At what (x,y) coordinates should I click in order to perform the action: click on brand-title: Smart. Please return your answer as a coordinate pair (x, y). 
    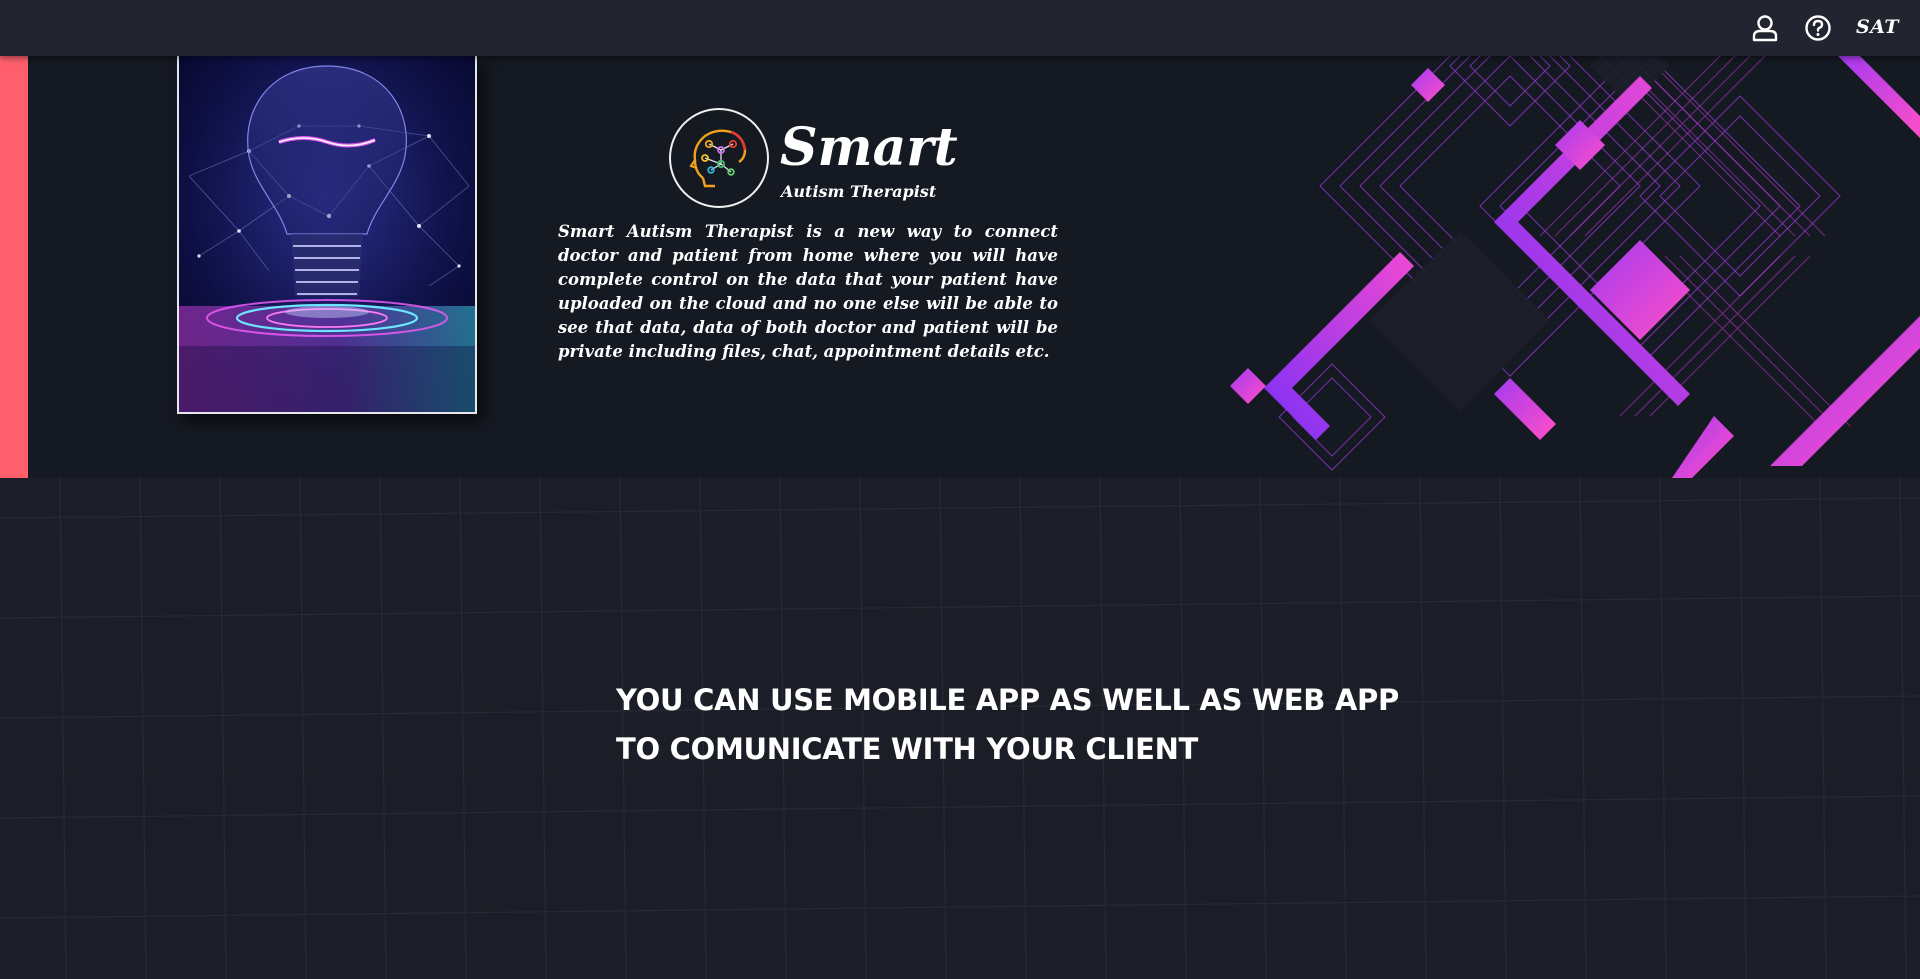
    Looking at the image, I should click on (869, 147).